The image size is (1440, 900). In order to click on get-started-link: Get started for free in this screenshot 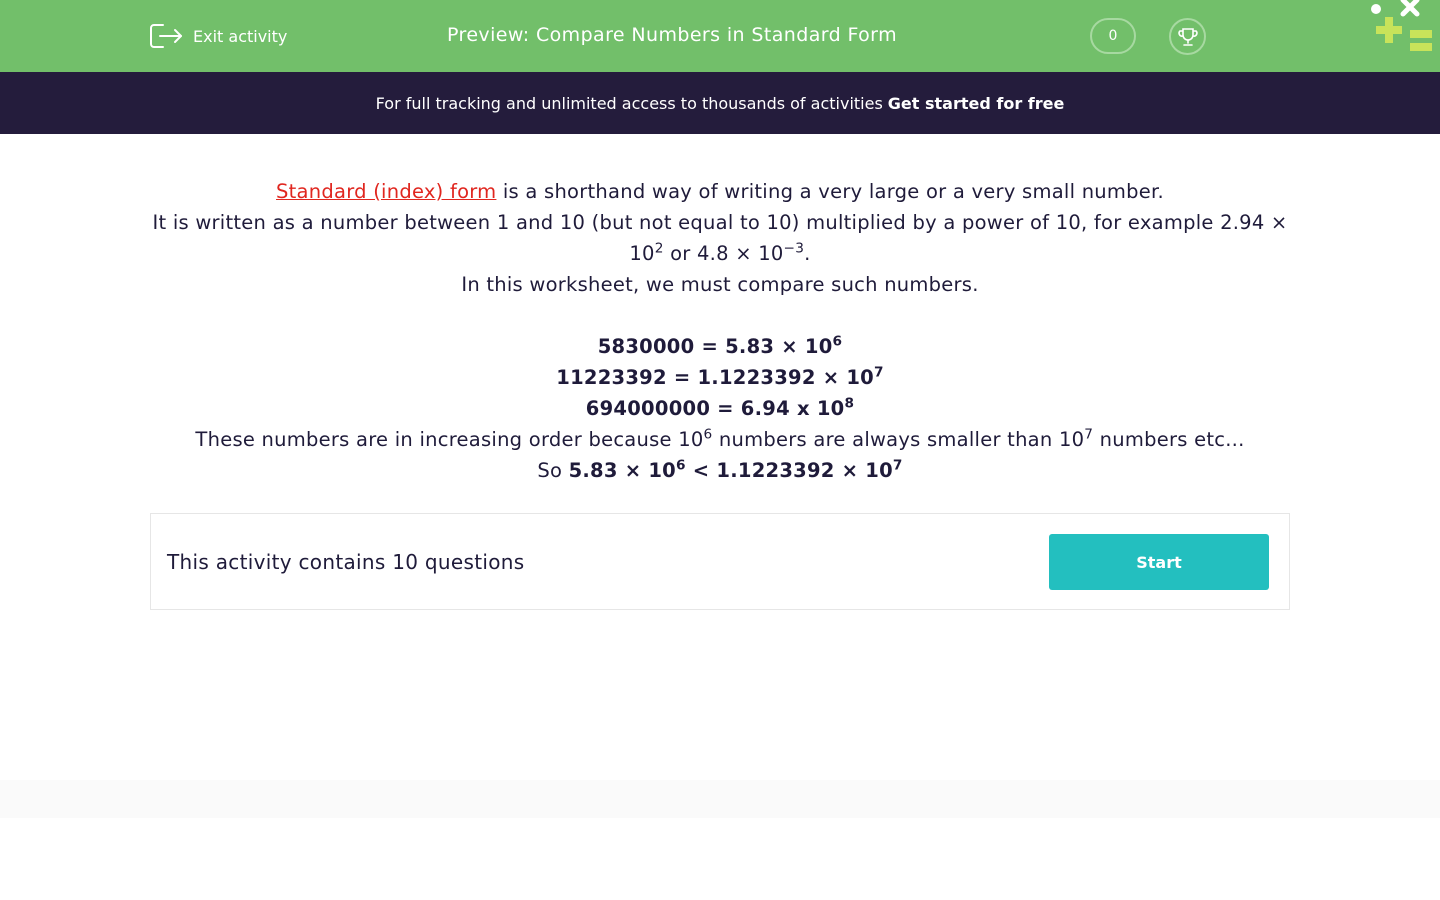, I will do `click(976, 103)`.